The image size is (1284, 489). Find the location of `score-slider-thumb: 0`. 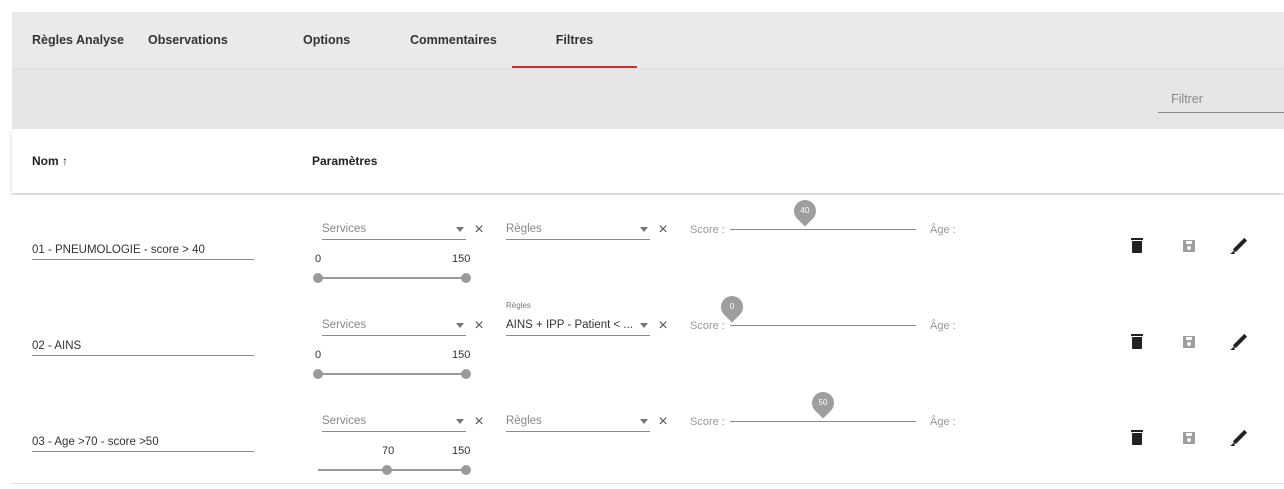

score-slider-thumb: 0 is located at coordinates (732, 307).